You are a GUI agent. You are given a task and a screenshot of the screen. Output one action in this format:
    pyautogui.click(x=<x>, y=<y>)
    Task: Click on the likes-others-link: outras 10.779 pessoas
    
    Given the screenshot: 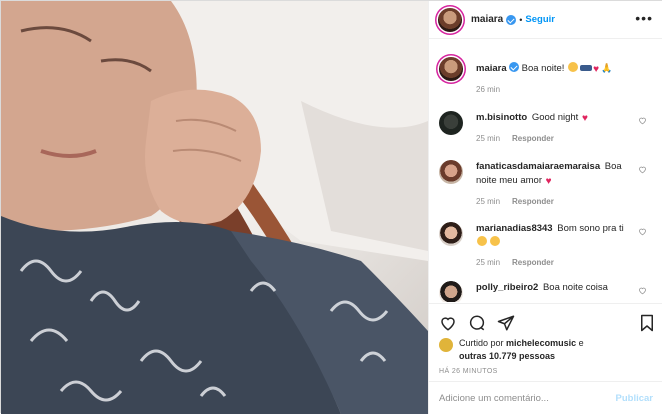 What is the action you would take?
    pyautogui.click(x=507, y=356)
    